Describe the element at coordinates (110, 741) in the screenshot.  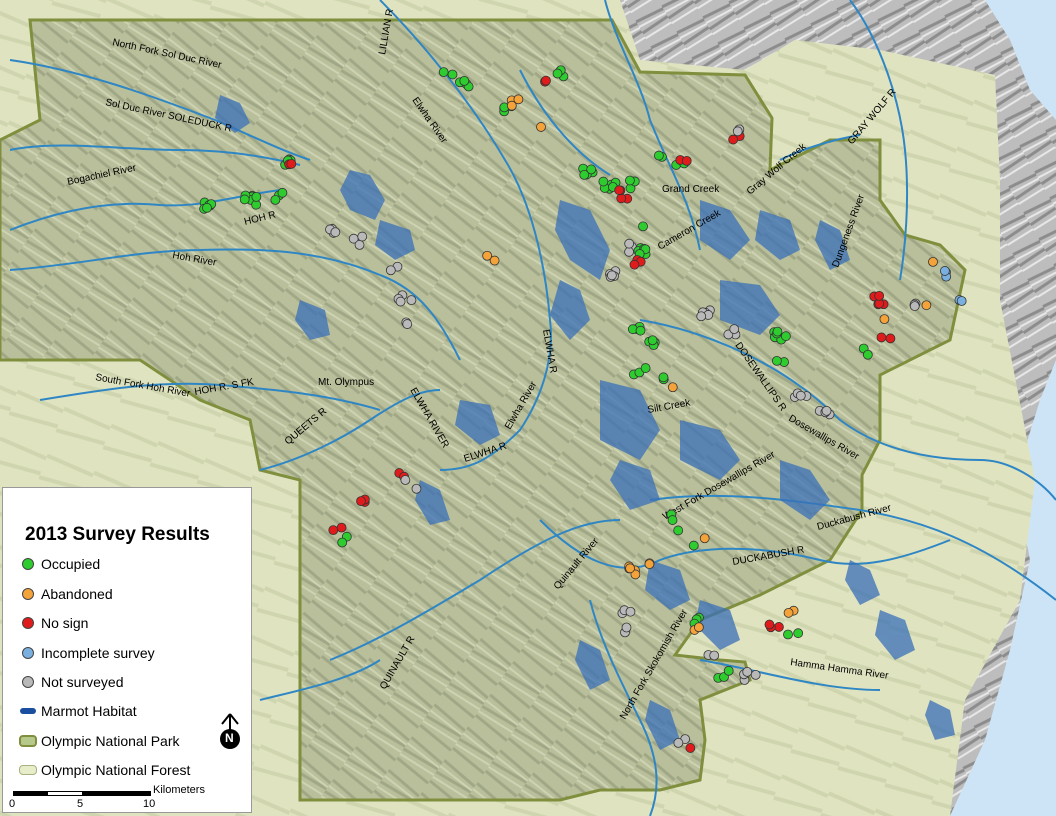
I see `legend-label: Olympic National Park` at that location.